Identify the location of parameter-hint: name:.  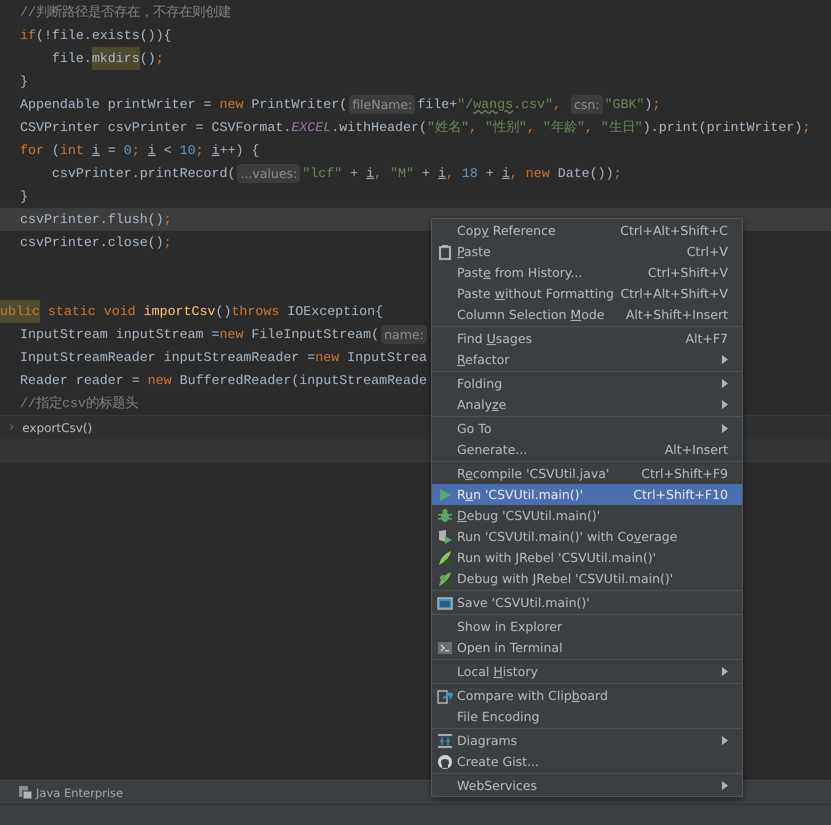
(404, 334).